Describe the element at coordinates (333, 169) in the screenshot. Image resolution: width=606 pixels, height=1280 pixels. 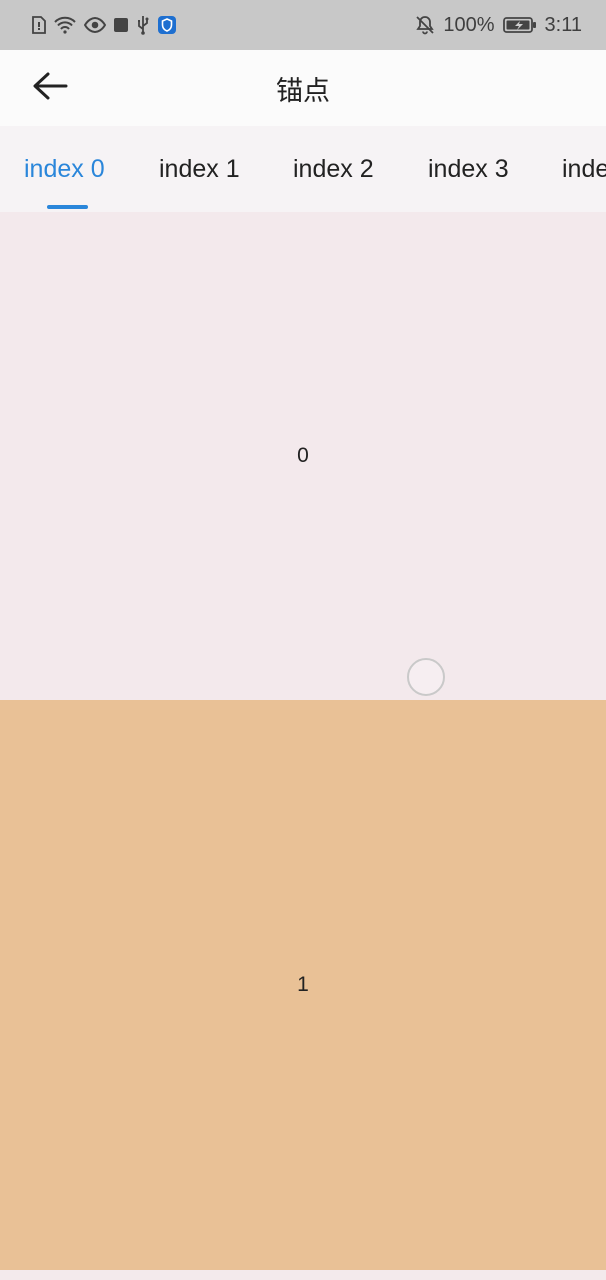
I see `tab-index-2: index 2` at that location.